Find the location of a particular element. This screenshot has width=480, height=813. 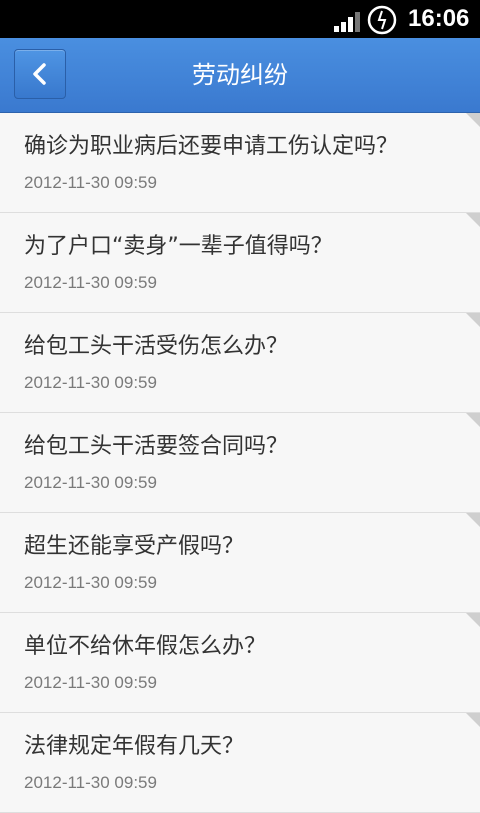

list-item-title: 给包工头干活受伤怎么办？ is located at coordinates (156, 346).